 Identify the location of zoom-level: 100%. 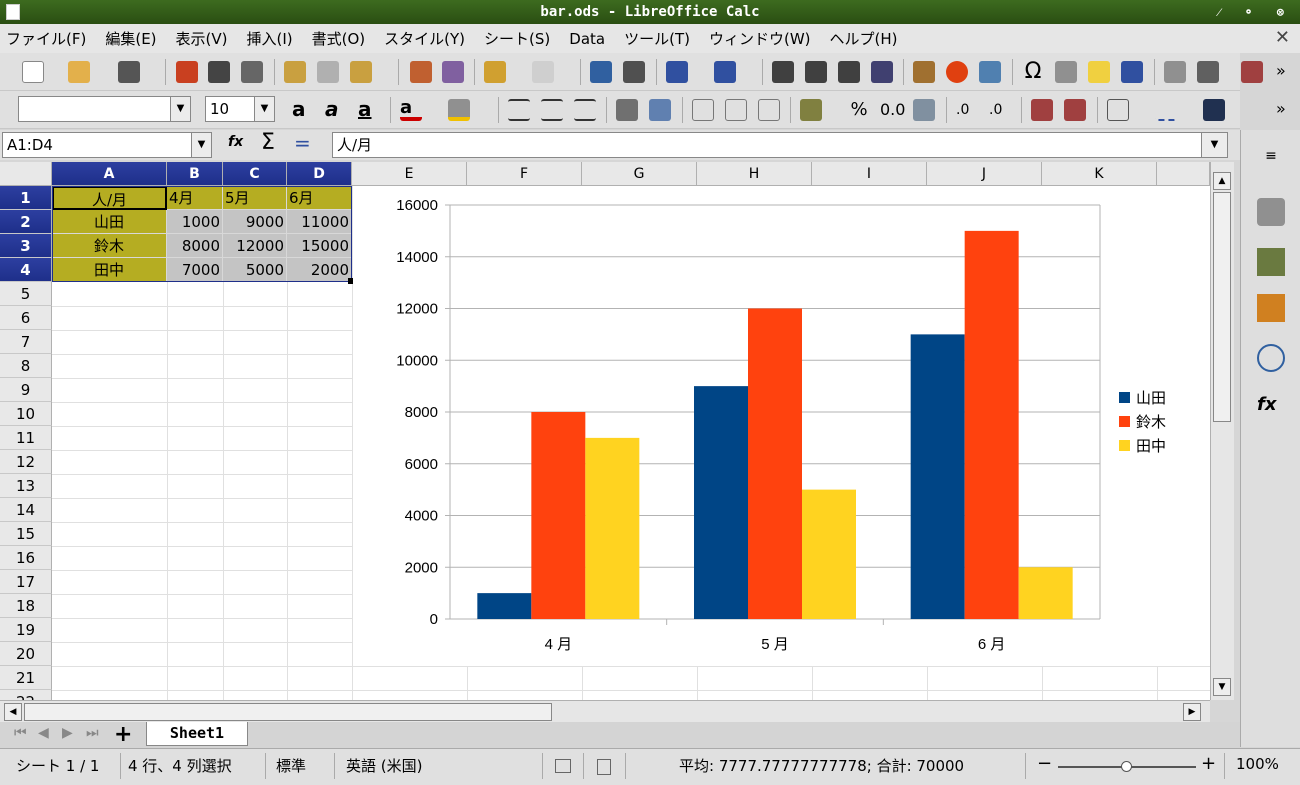
(1257, 764).